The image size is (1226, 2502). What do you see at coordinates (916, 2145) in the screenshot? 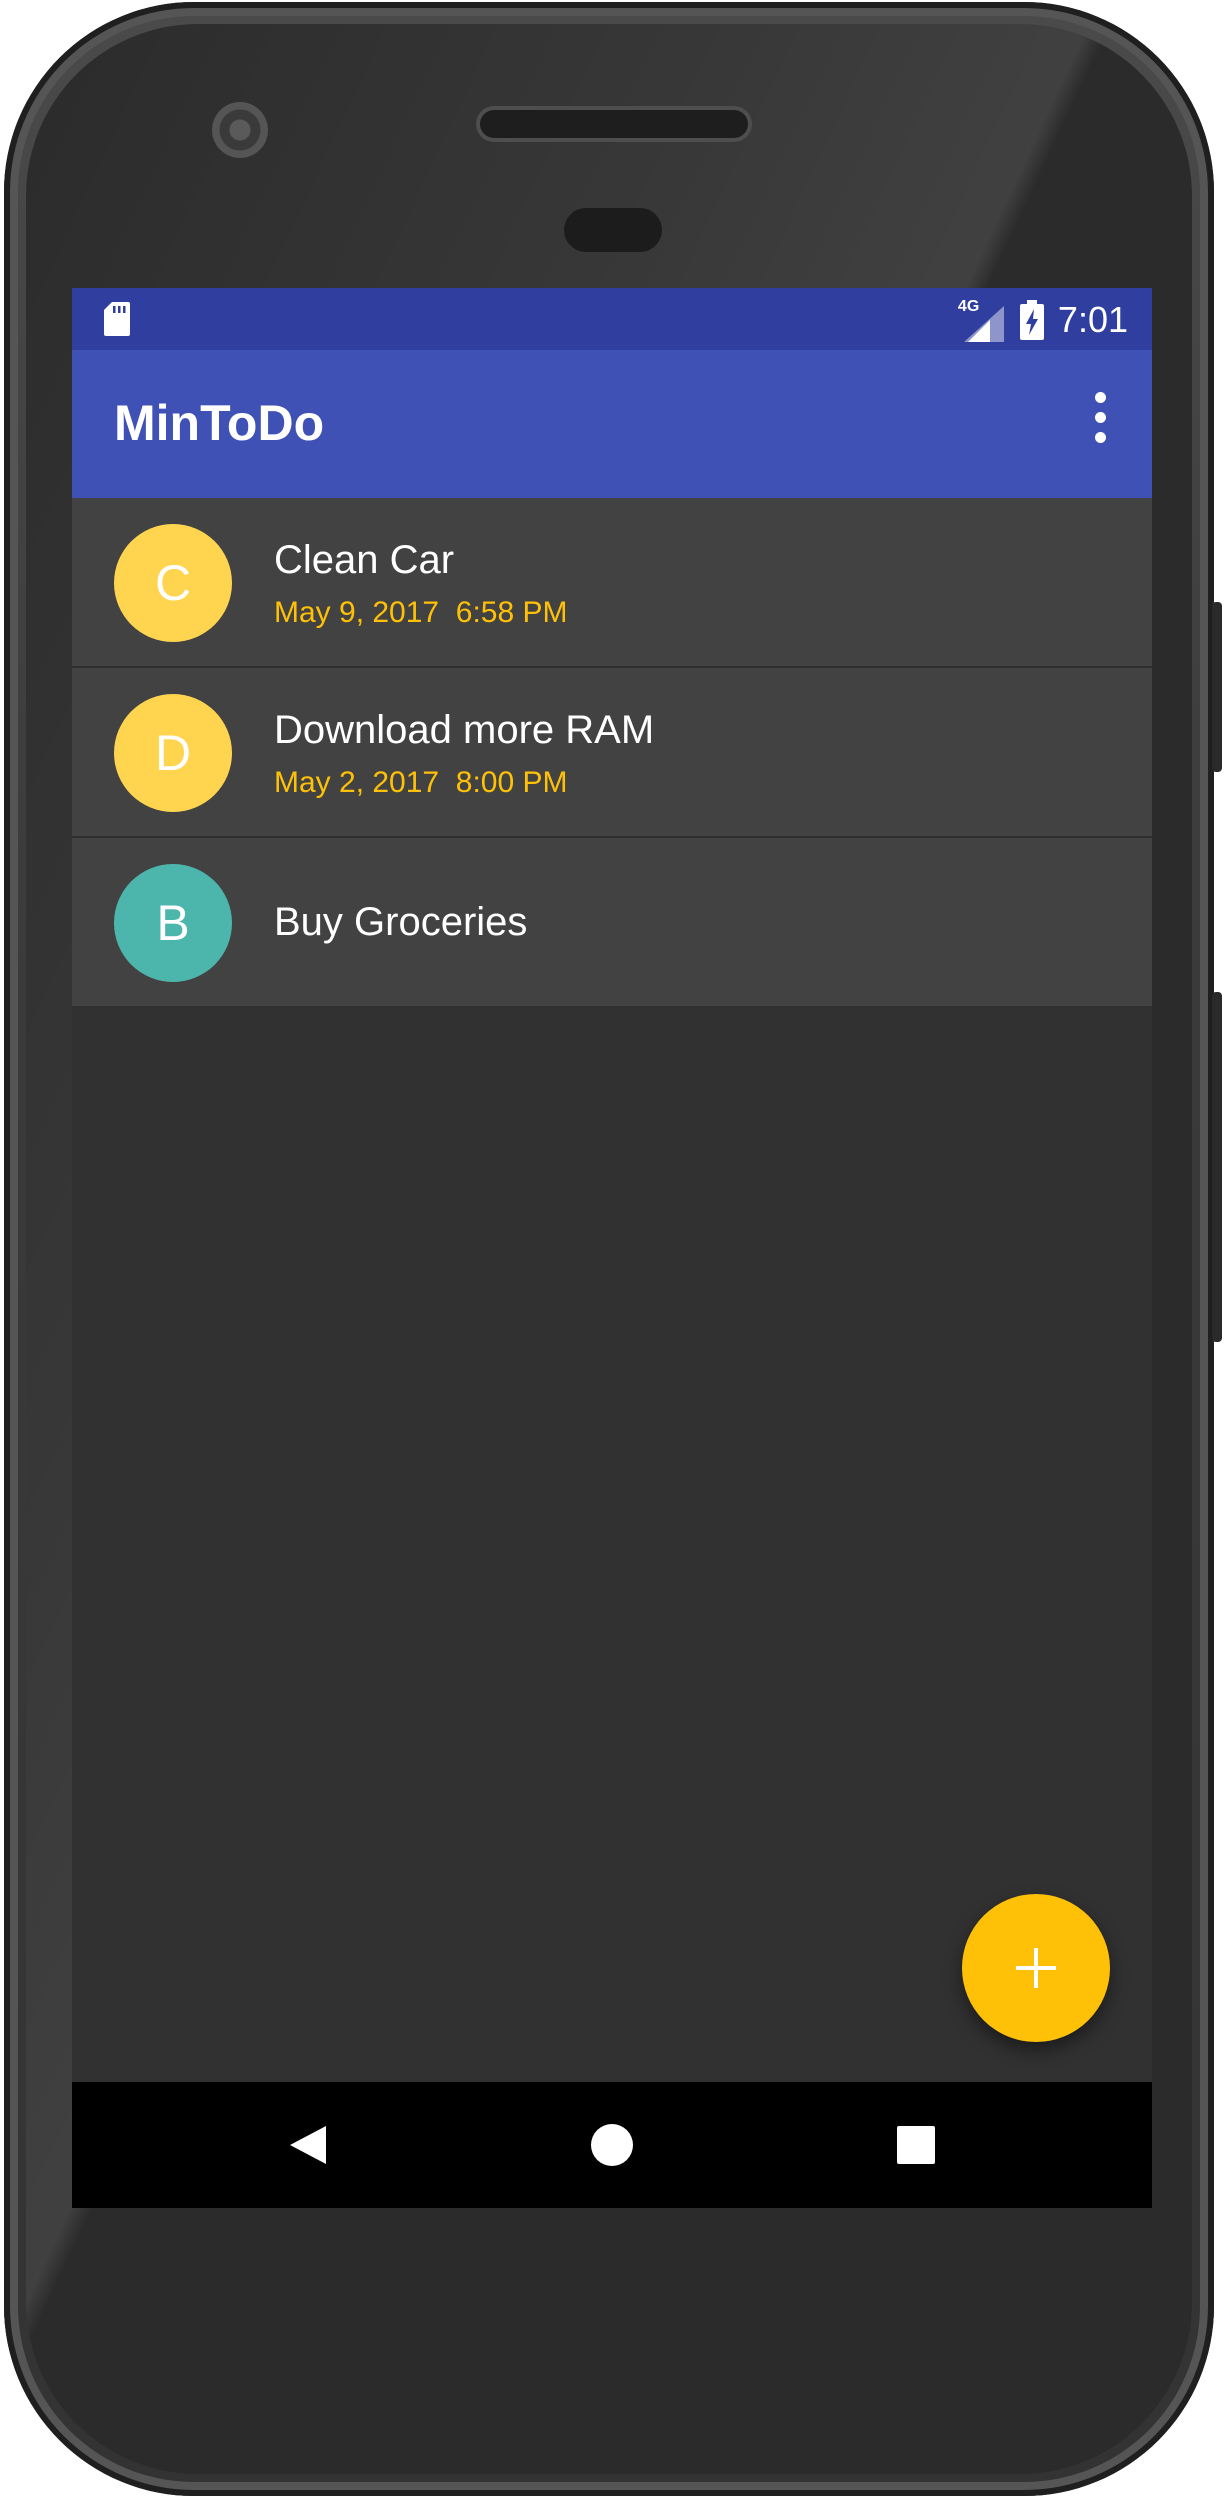
I see `recents-icon` at bounding box center [916, 2145].